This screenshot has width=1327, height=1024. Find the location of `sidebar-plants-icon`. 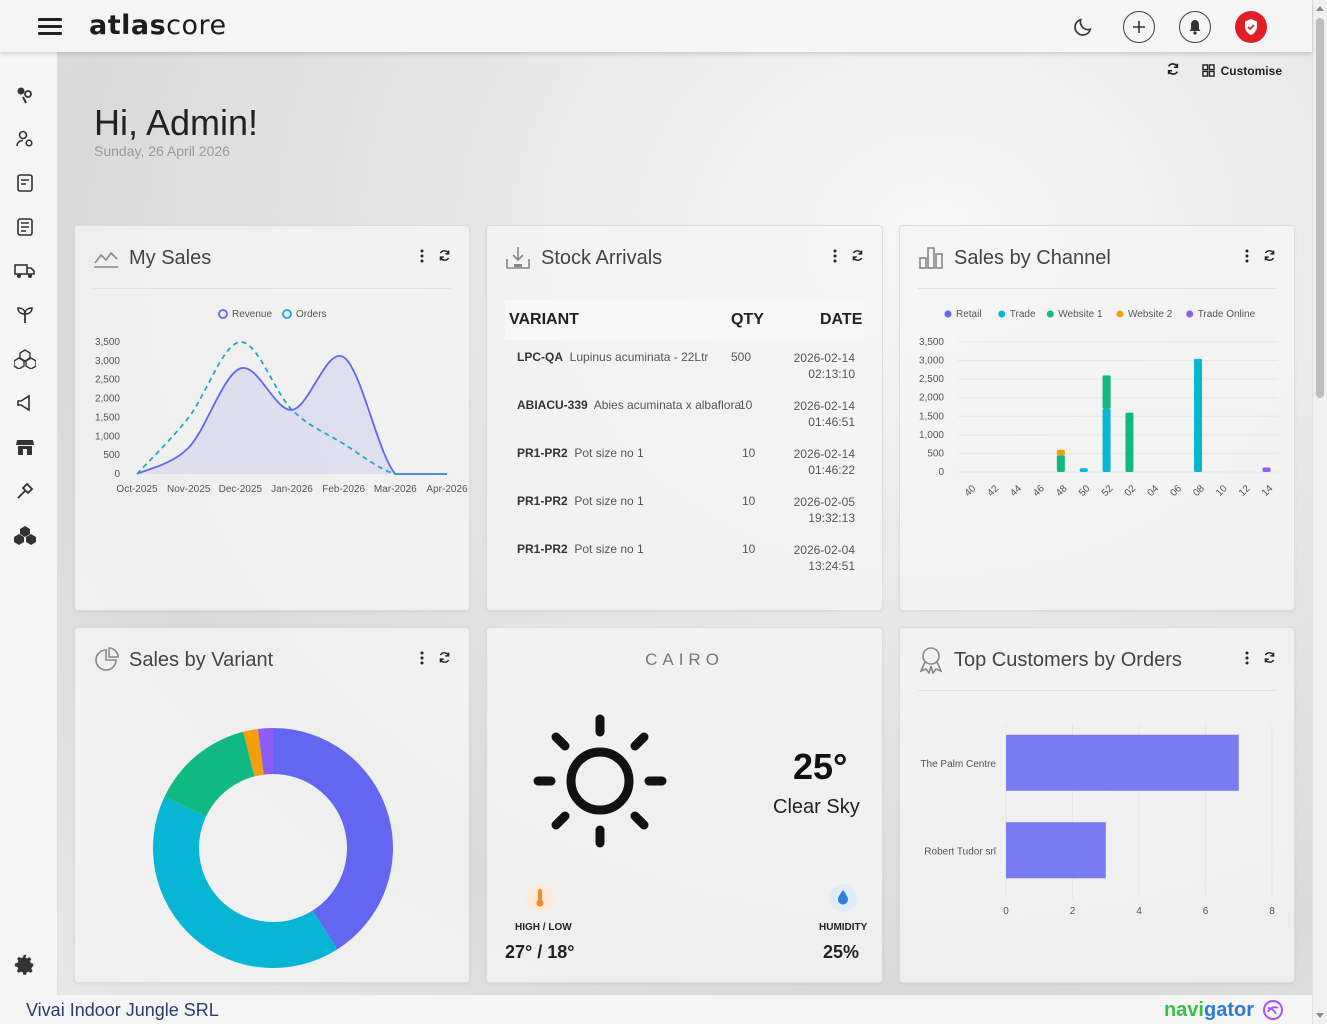

sidebar-plants-icon is located at coordinates (25, 95).